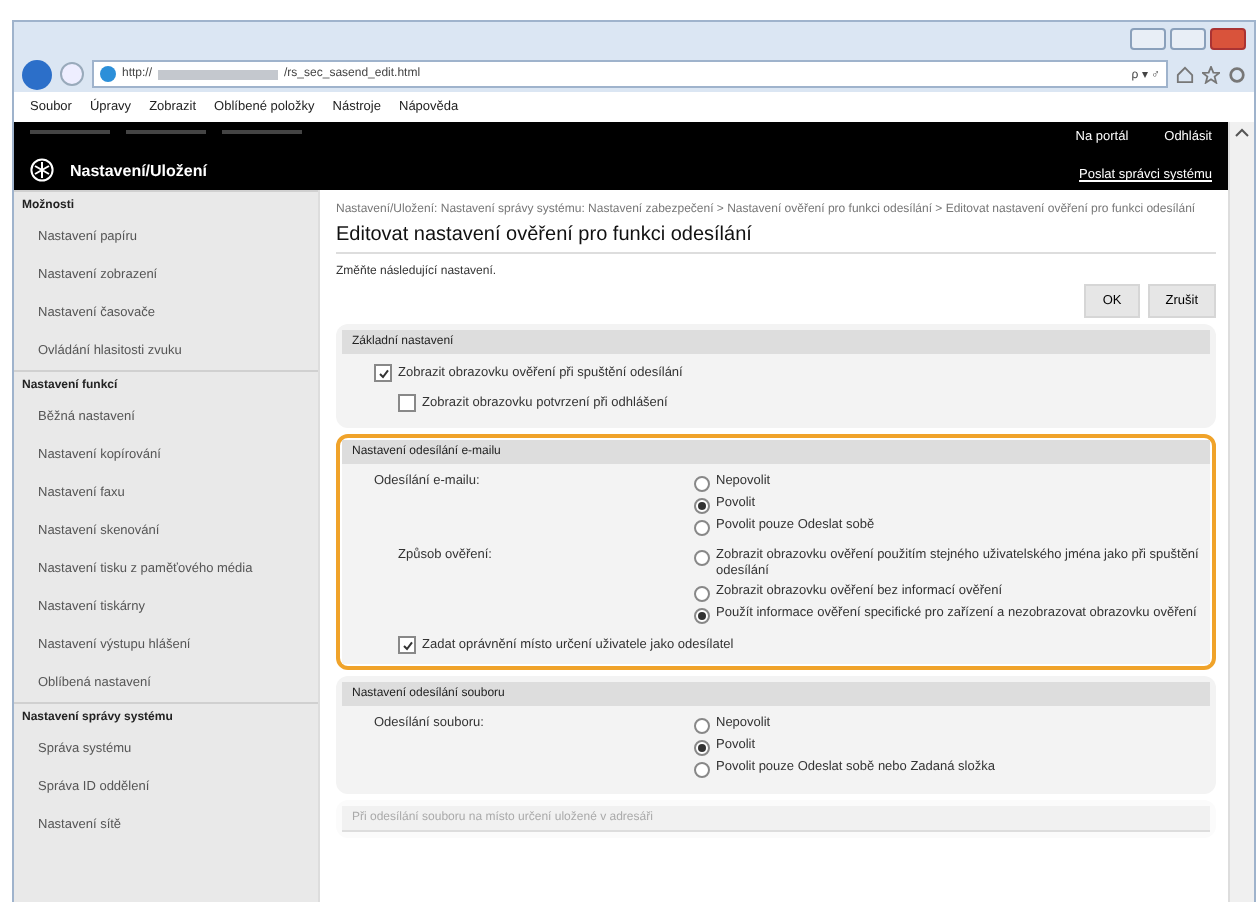 The width and height of the screenshot is (1256, 902). Describe the element at coordinates (1241, 512) in the screenshot. I see `scrollbar` at that location.